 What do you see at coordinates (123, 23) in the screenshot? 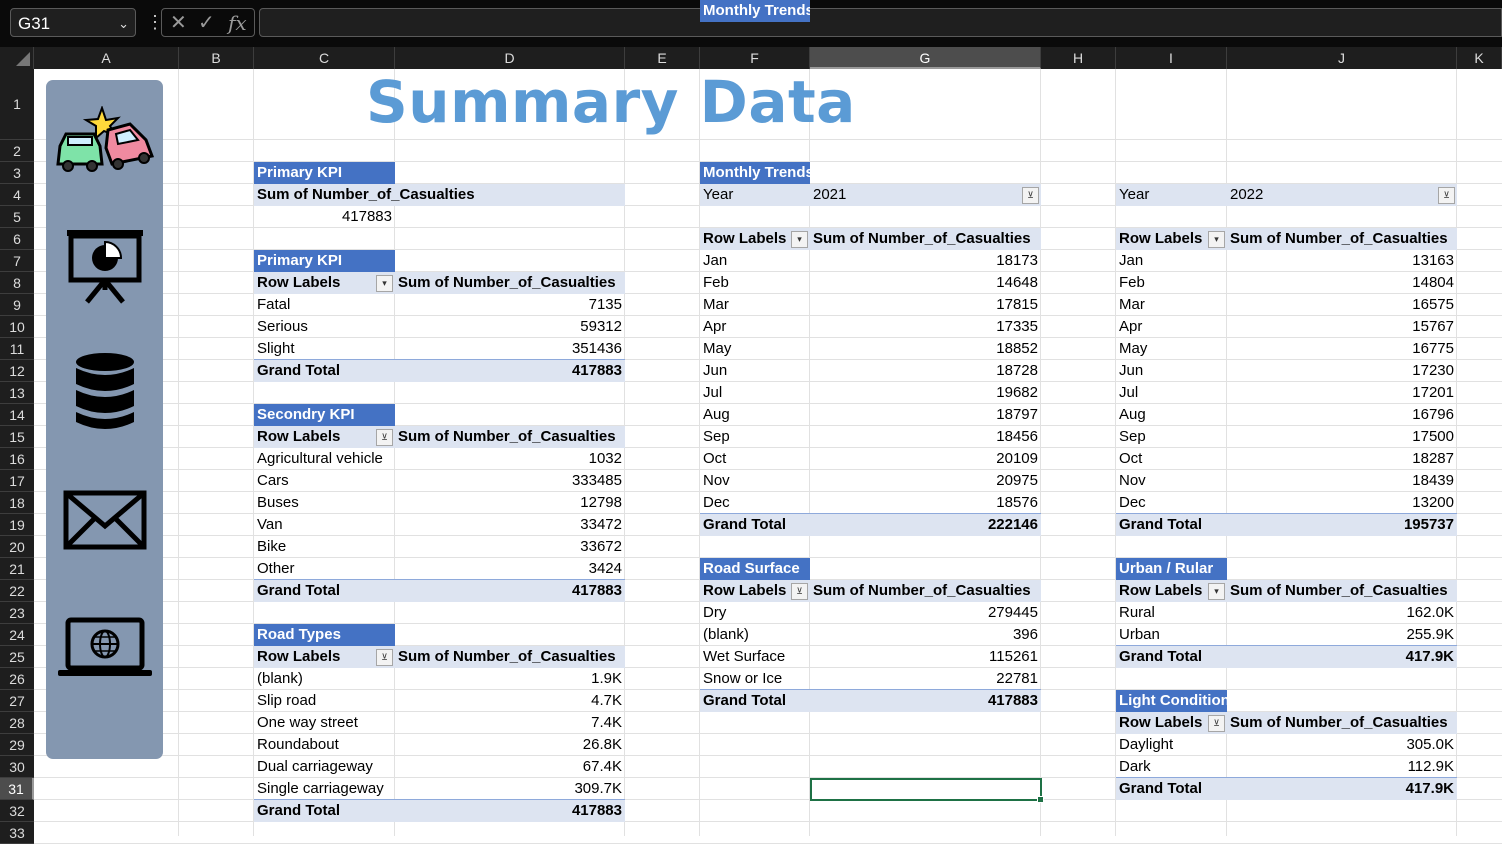
I see `chevron-down-icon: ⌄` at bounding box center [123, 23].